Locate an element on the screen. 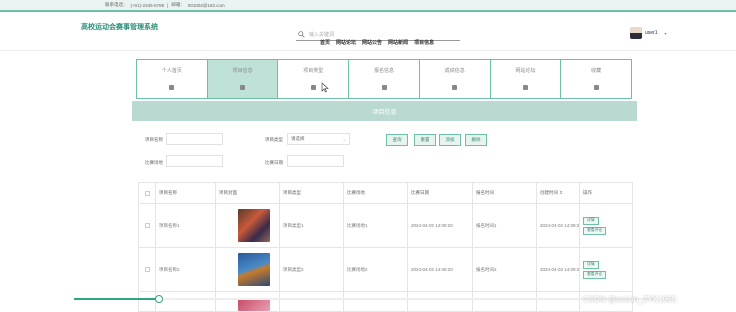 This screenshot has height=312, width=736. category-tabs: 个人首页 项目信息 项目类型 报名信息 成绩信息 网站论坛 收藏 is located at coordinates (384, 79).